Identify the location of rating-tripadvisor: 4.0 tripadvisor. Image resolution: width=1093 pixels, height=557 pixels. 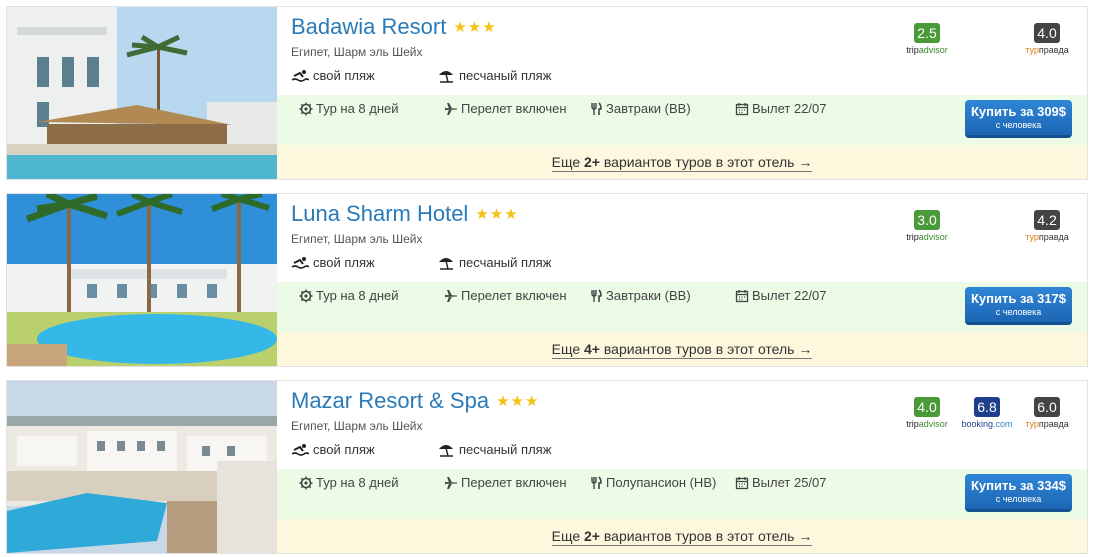
(927, 413).